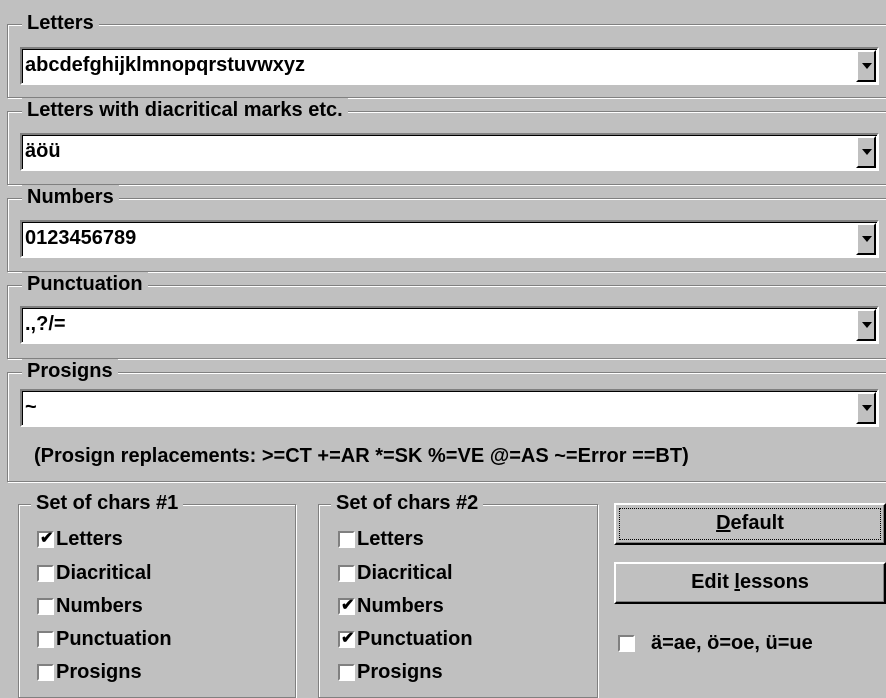  I want to click on letters-group-title: Letters, so click(60, 23).